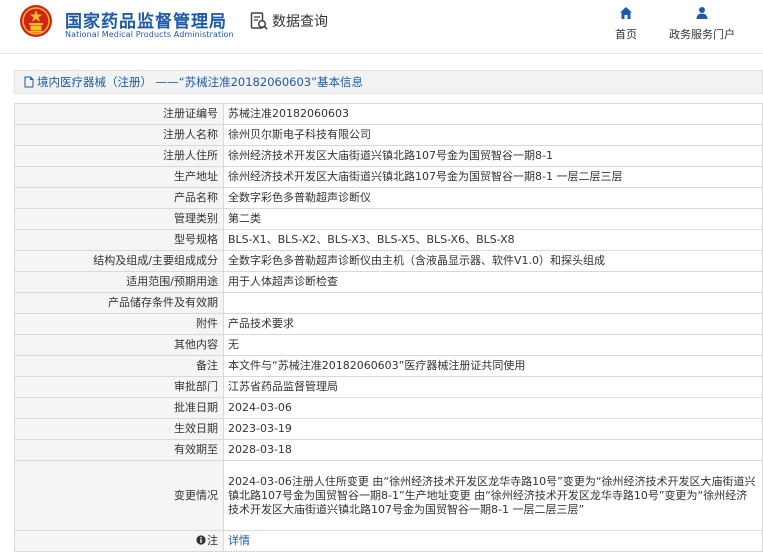 The height and width of the screenshot is (552, 763). I want to click on row-label: 管理类别, so click(119, 219).